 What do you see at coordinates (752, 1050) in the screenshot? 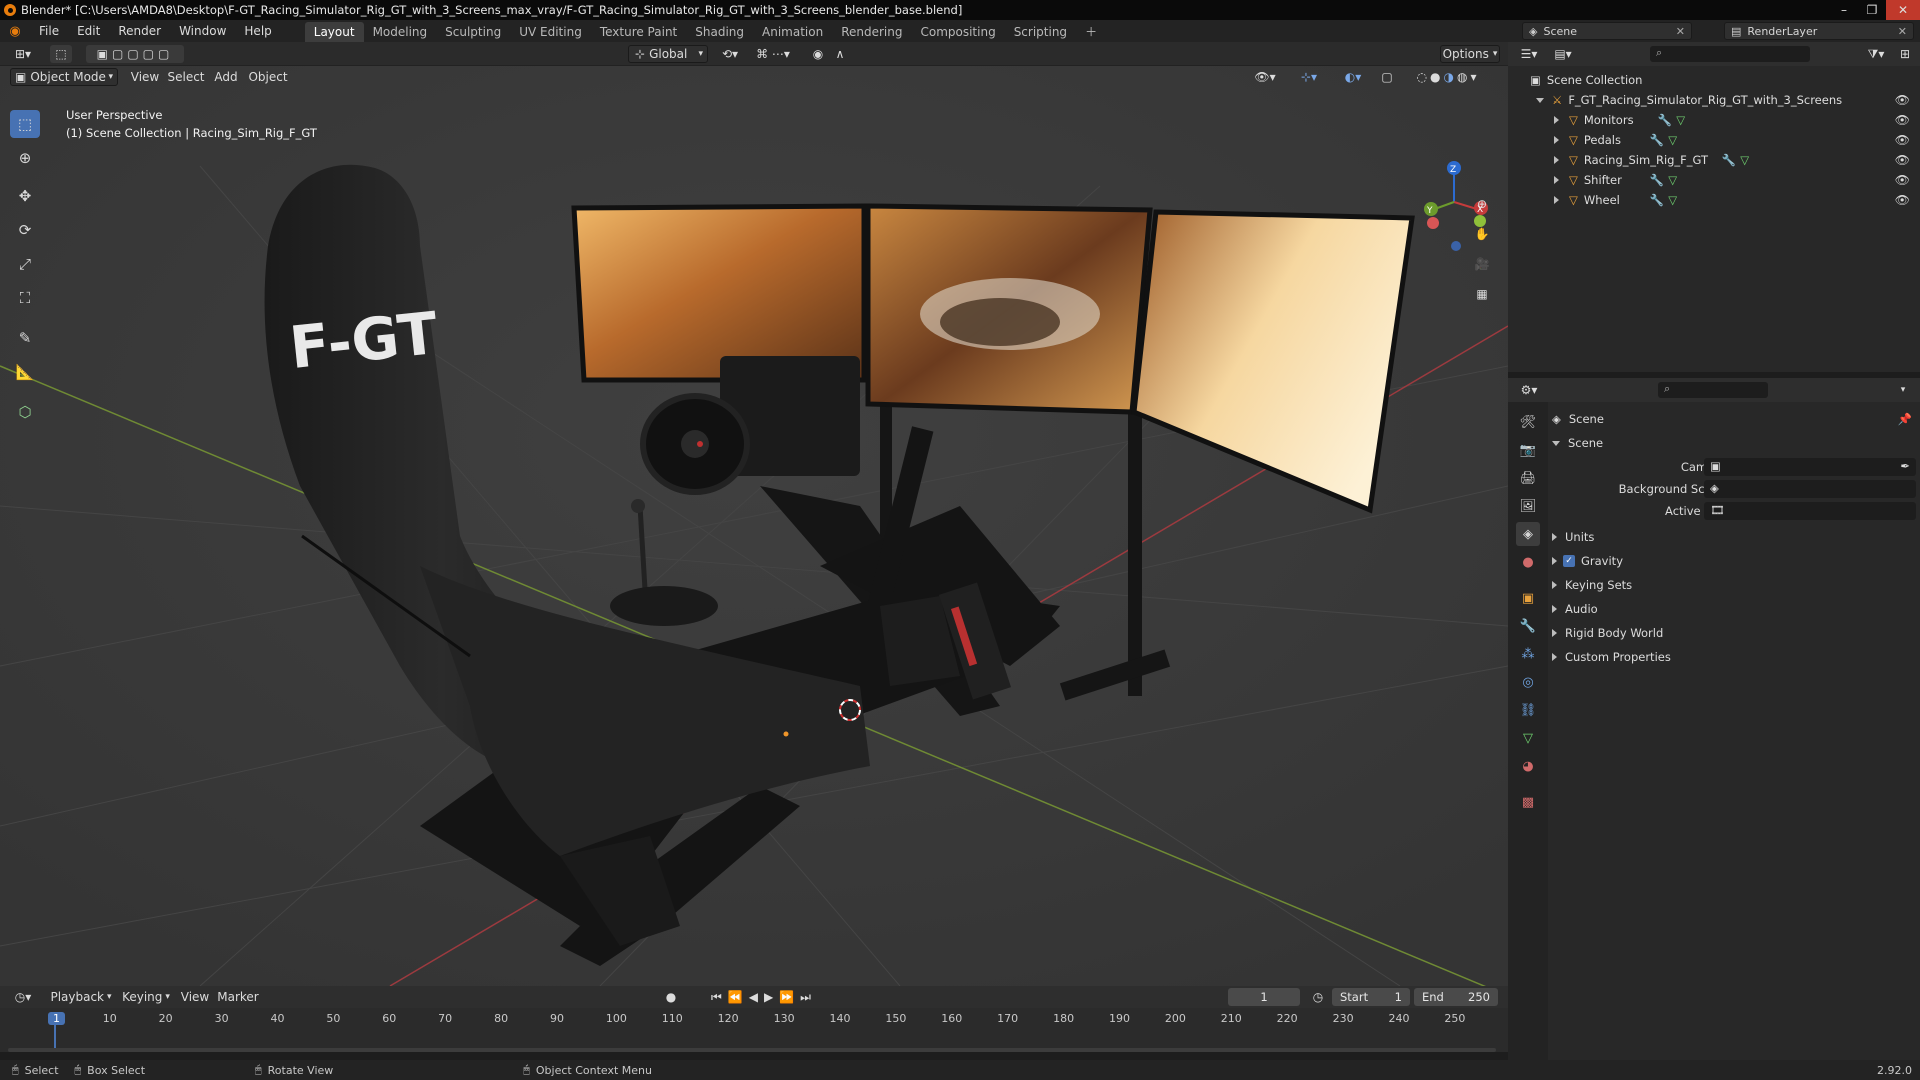
I see `timeline-scrollbar` at bounding box center [752, 1050].